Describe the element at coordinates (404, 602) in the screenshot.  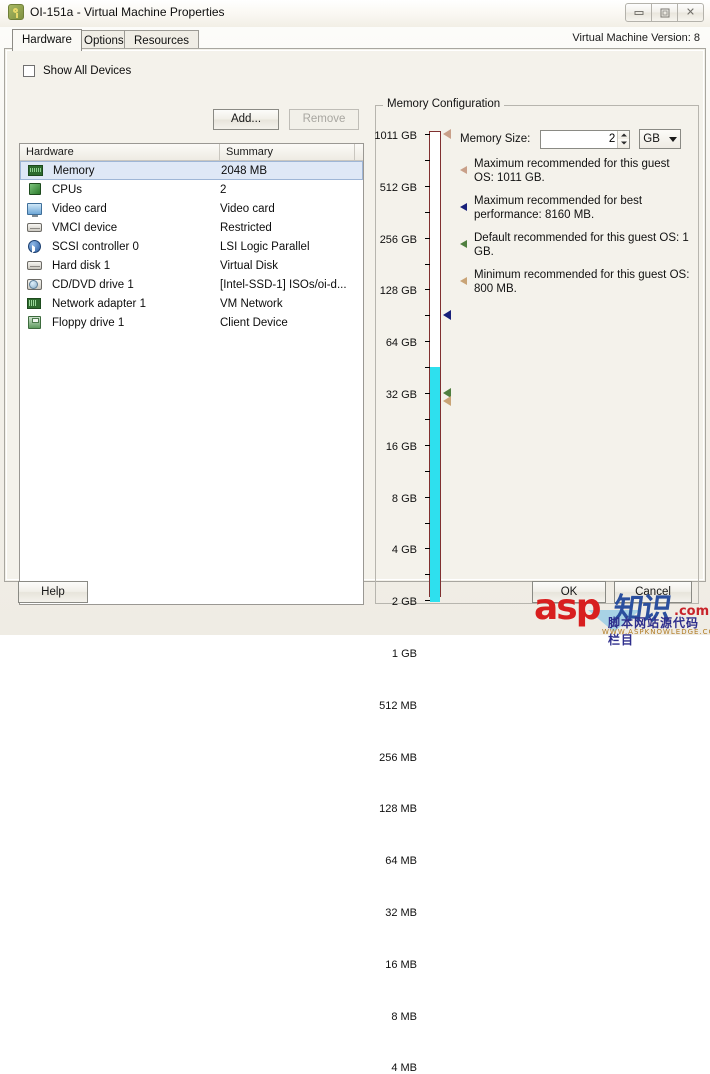
I see `slider-tick-label: 2 GB` at that location.